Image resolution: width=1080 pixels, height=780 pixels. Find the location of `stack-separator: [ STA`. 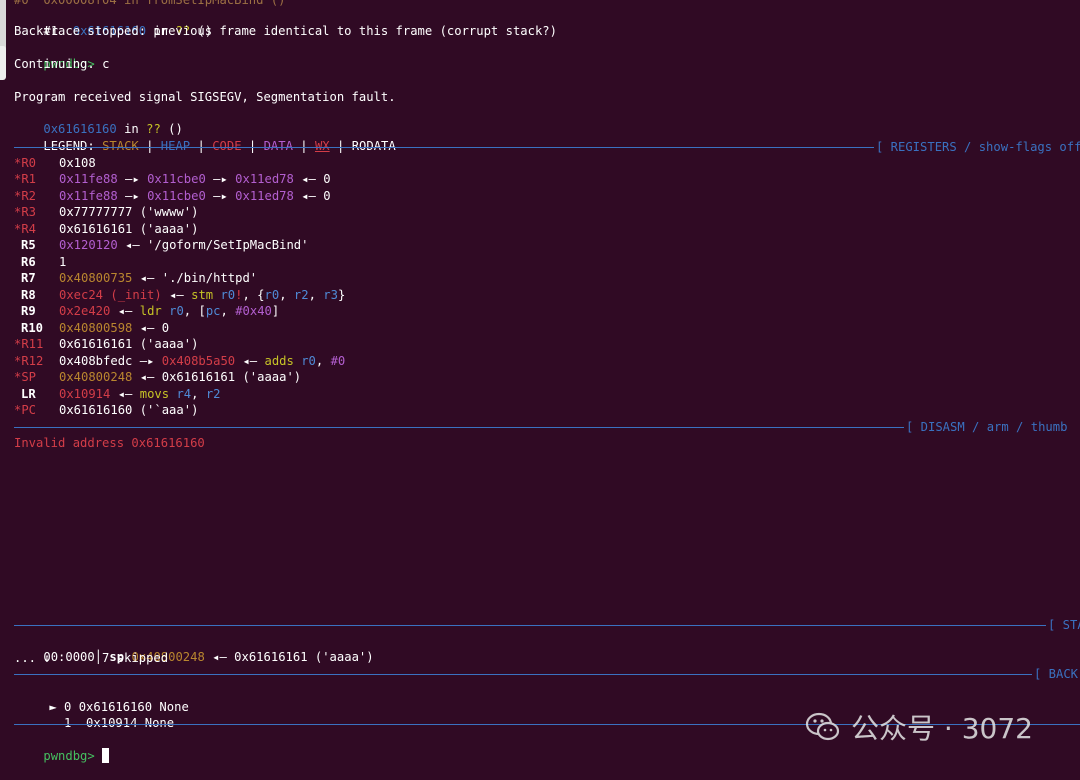

stack-separator: [ STA is located at coordinates (547, 625).